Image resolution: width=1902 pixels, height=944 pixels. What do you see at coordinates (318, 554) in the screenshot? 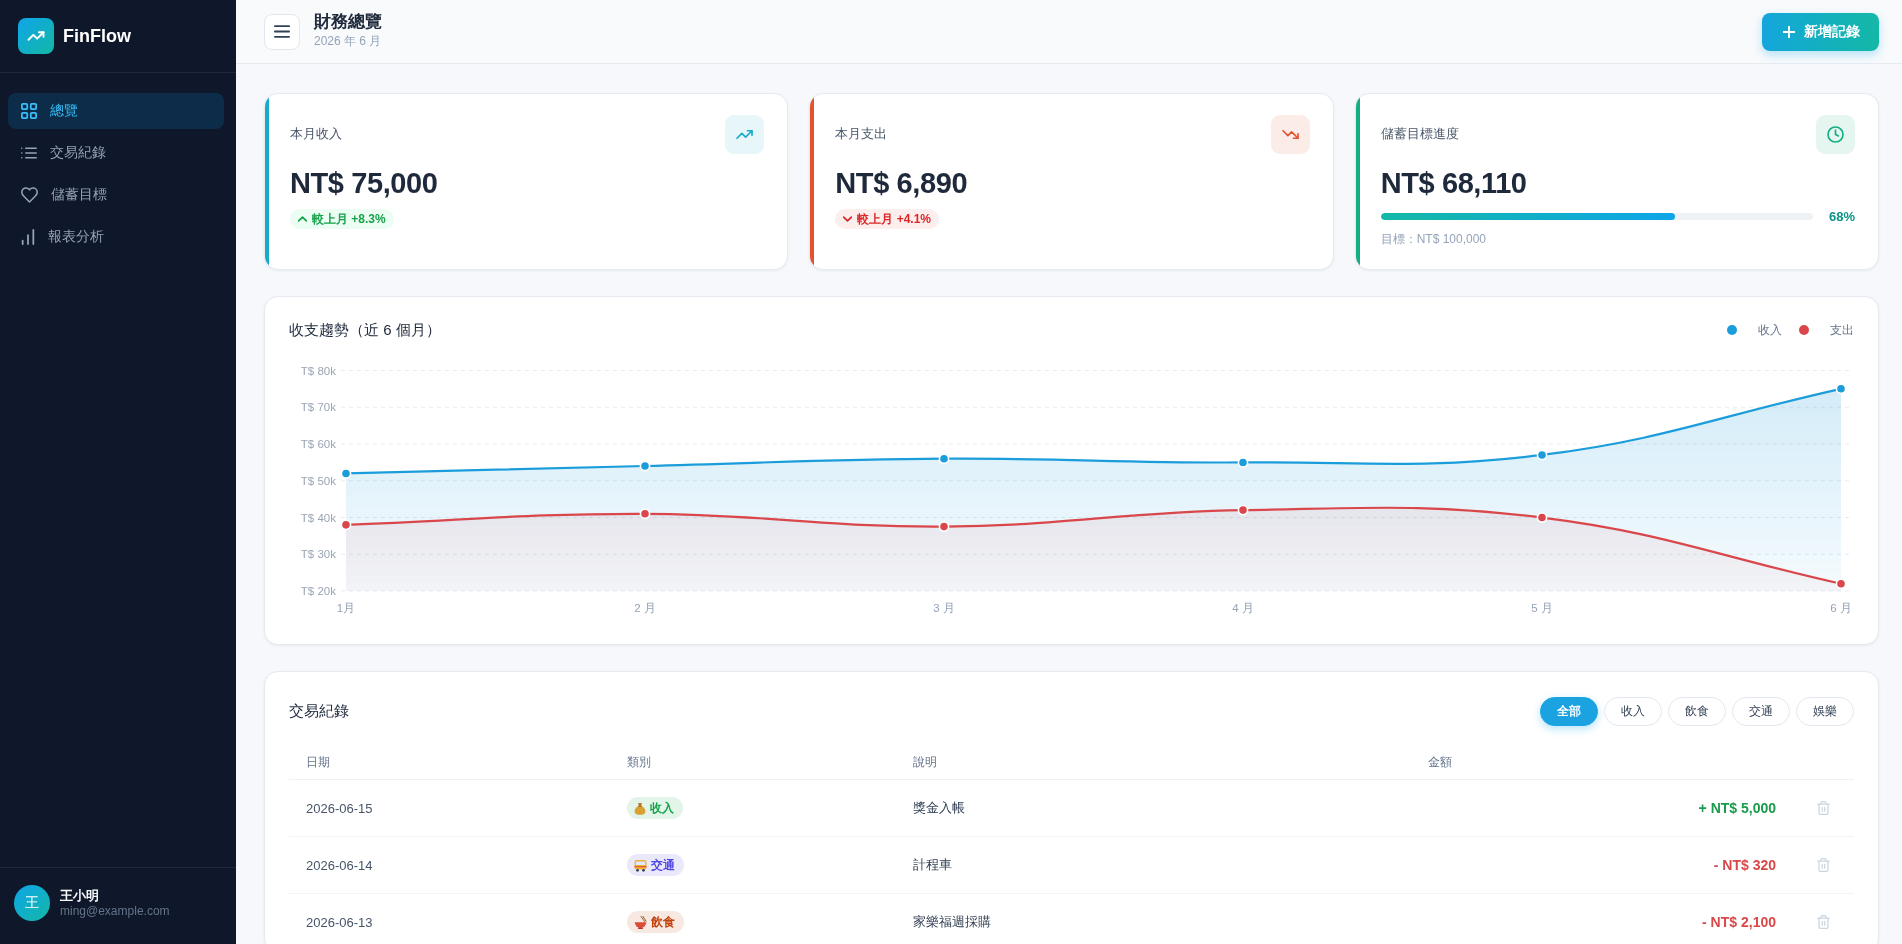
I see `axis-label: T$ 30k` at bounding box center [318, 554].